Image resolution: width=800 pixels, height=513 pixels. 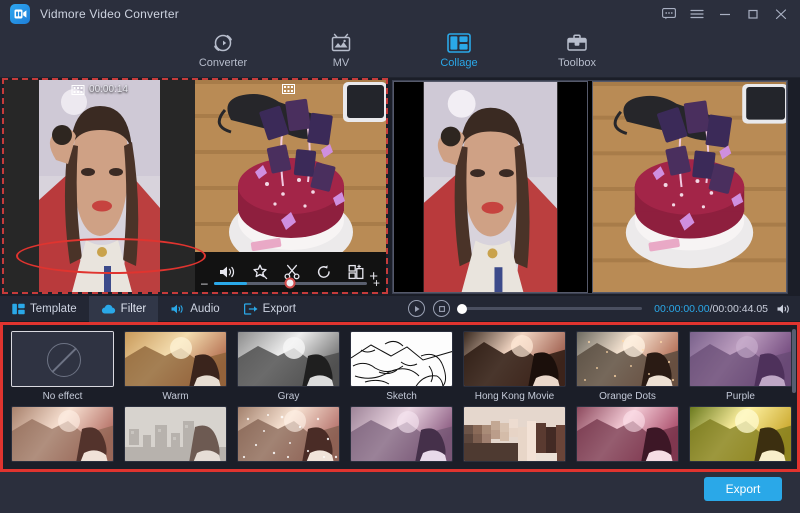 I want to click on footer-bar: Export, so click(x=400, y=492).